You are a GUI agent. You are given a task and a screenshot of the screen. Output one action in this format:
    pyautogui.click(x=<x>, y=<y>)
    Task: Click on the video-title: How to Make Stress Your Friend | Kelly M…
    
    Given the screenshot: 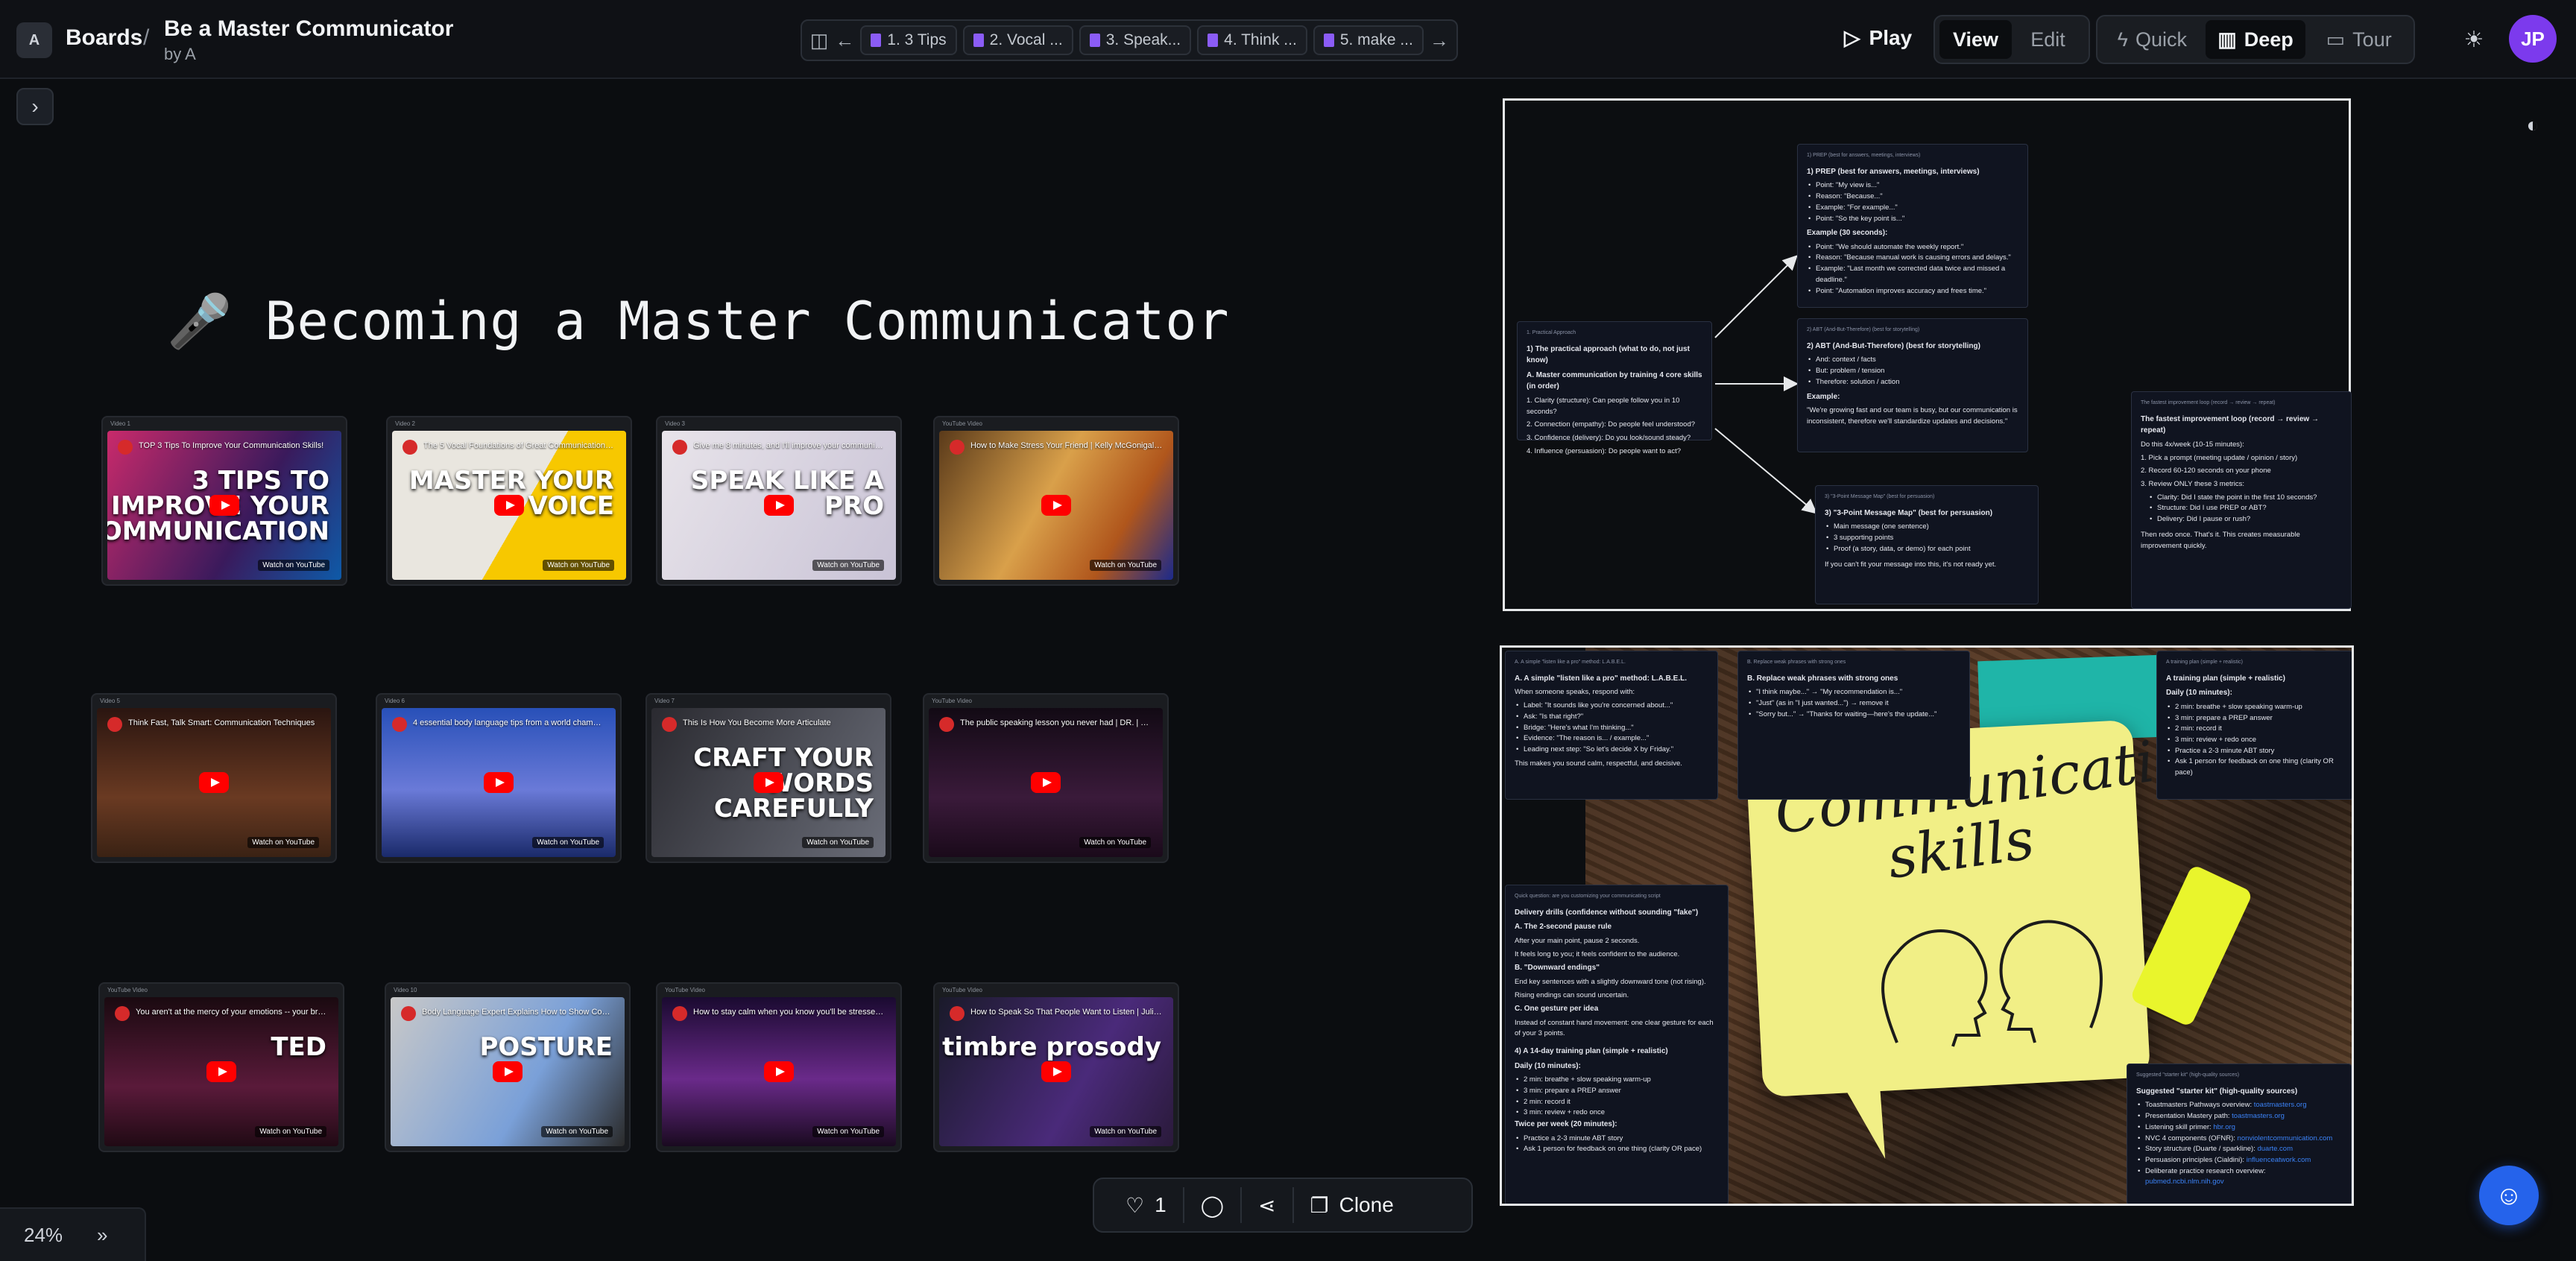 What is the action you would take?
    pyautogui.click(x=1067, y=445)
    